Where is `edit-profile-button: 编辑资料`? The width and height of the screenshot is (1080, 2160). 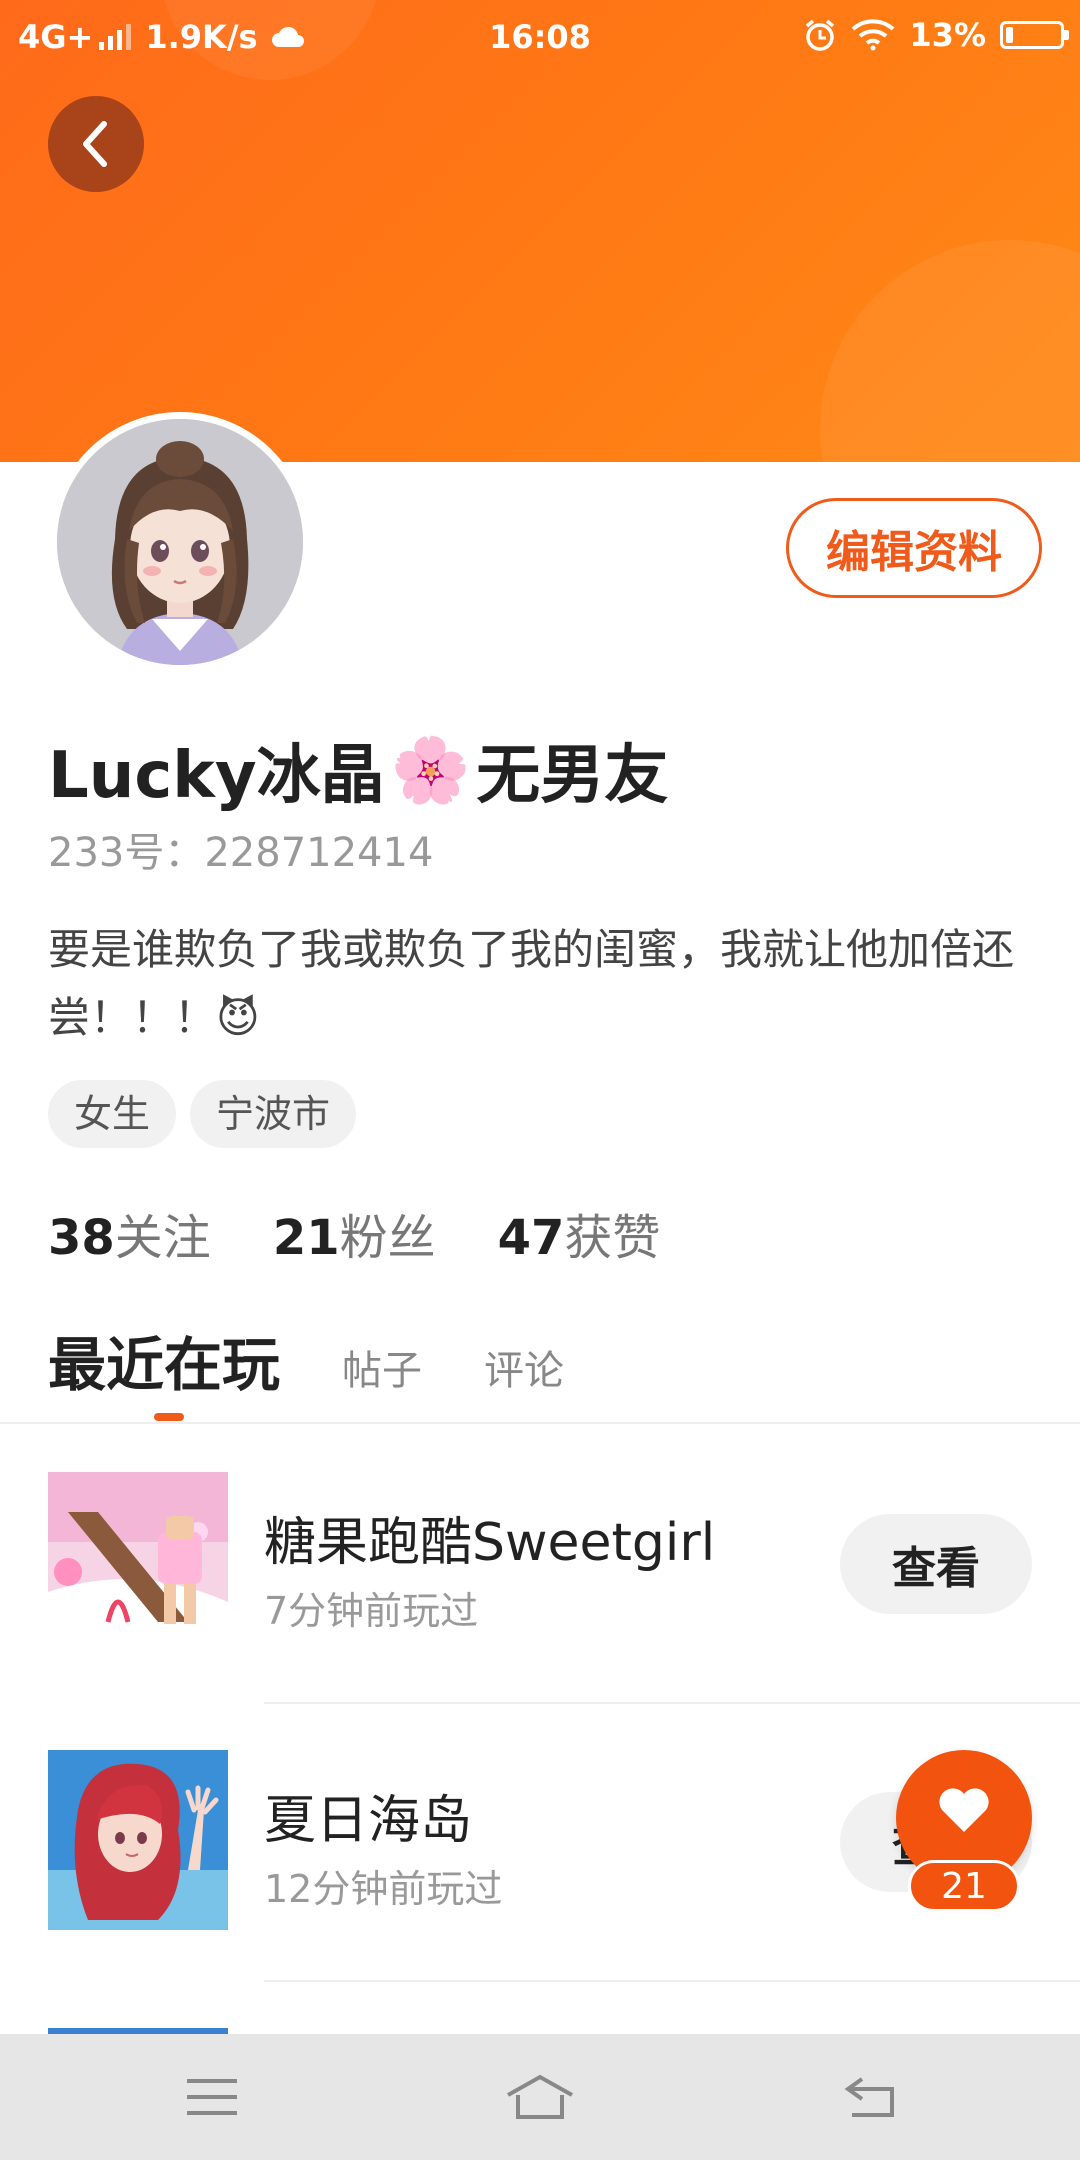
edit-profile-button: 编辑资料 is located at coordinates (914, 548).